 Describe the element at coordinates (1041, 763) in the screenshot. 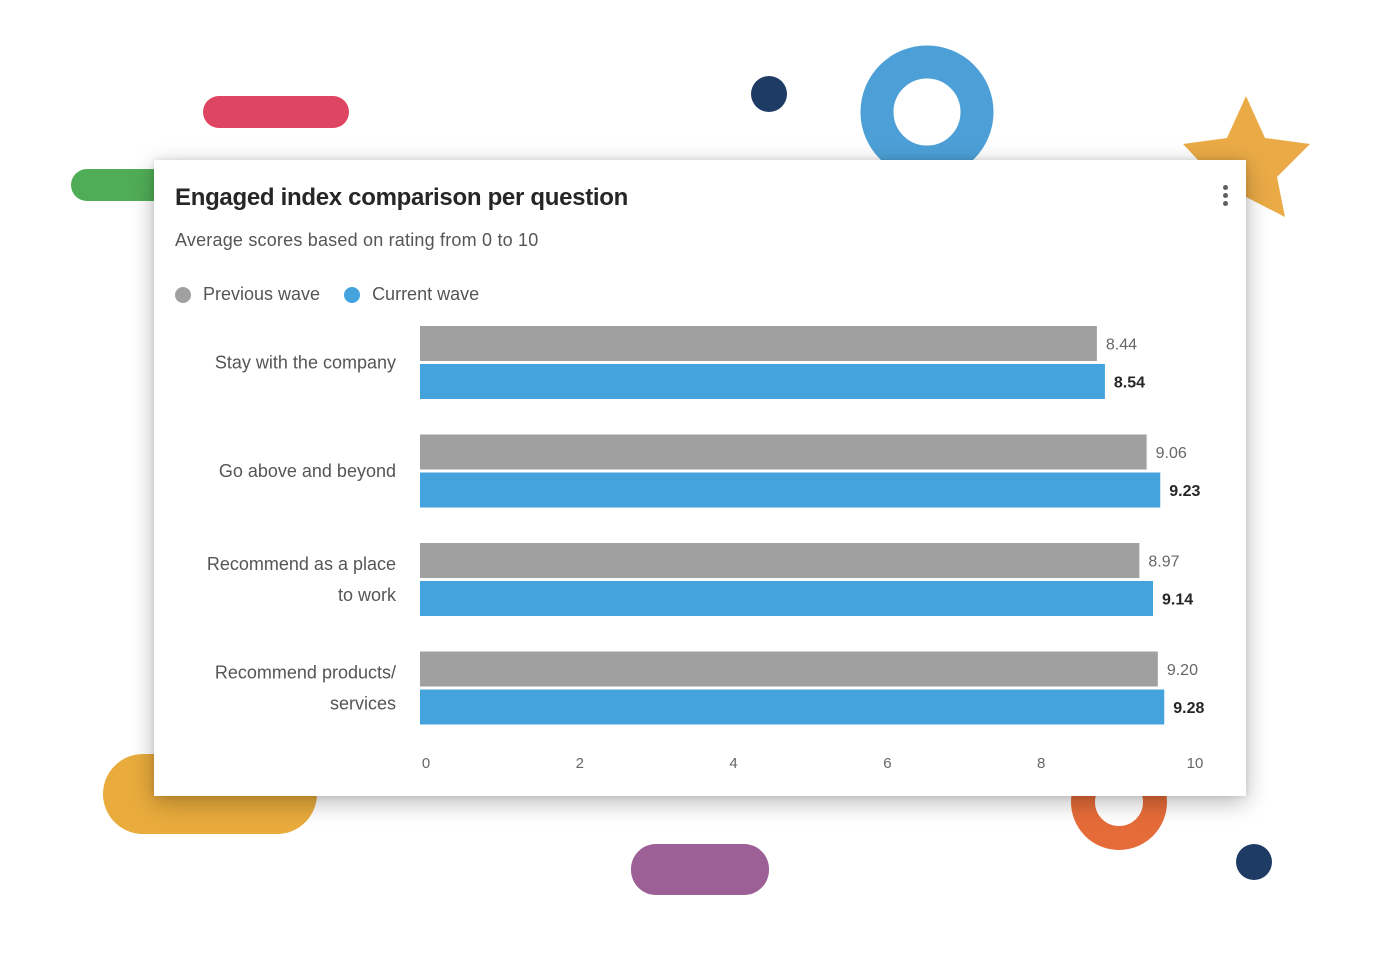

I see `x-axis-tick-label: 8` at that location.